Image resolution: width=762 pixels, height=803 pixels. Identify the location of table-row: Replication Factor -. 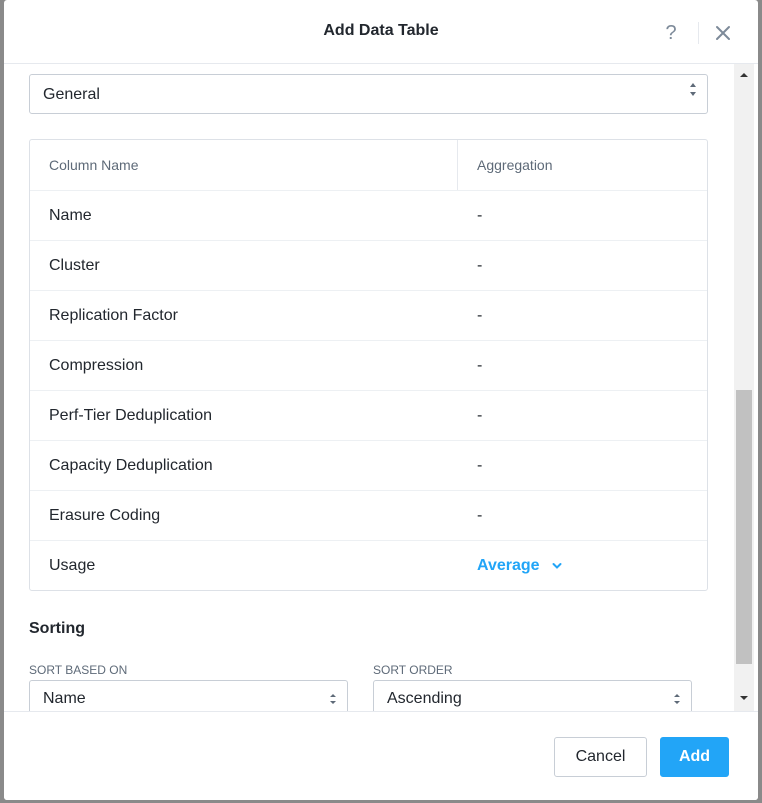
(368, 315).